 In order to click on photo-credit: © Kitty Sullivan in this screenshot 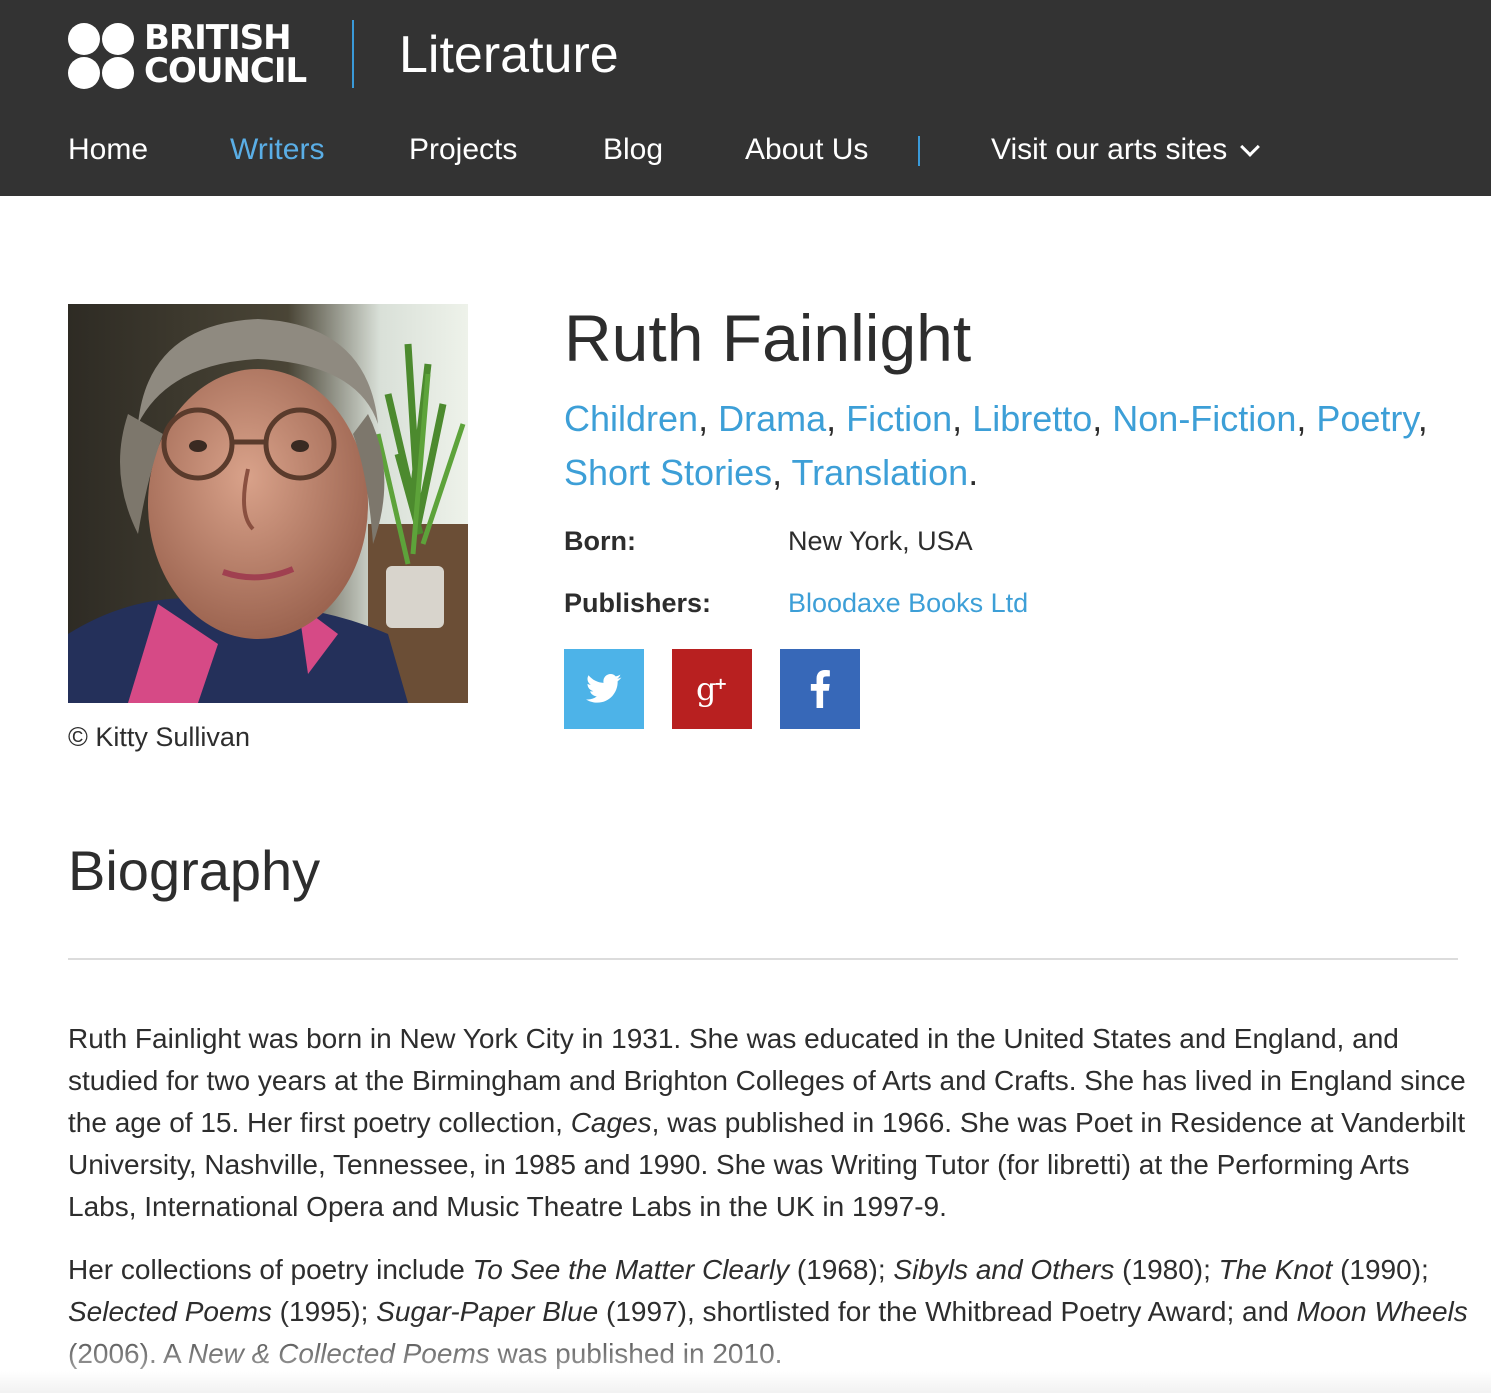, I will do `click(159, 737)`.